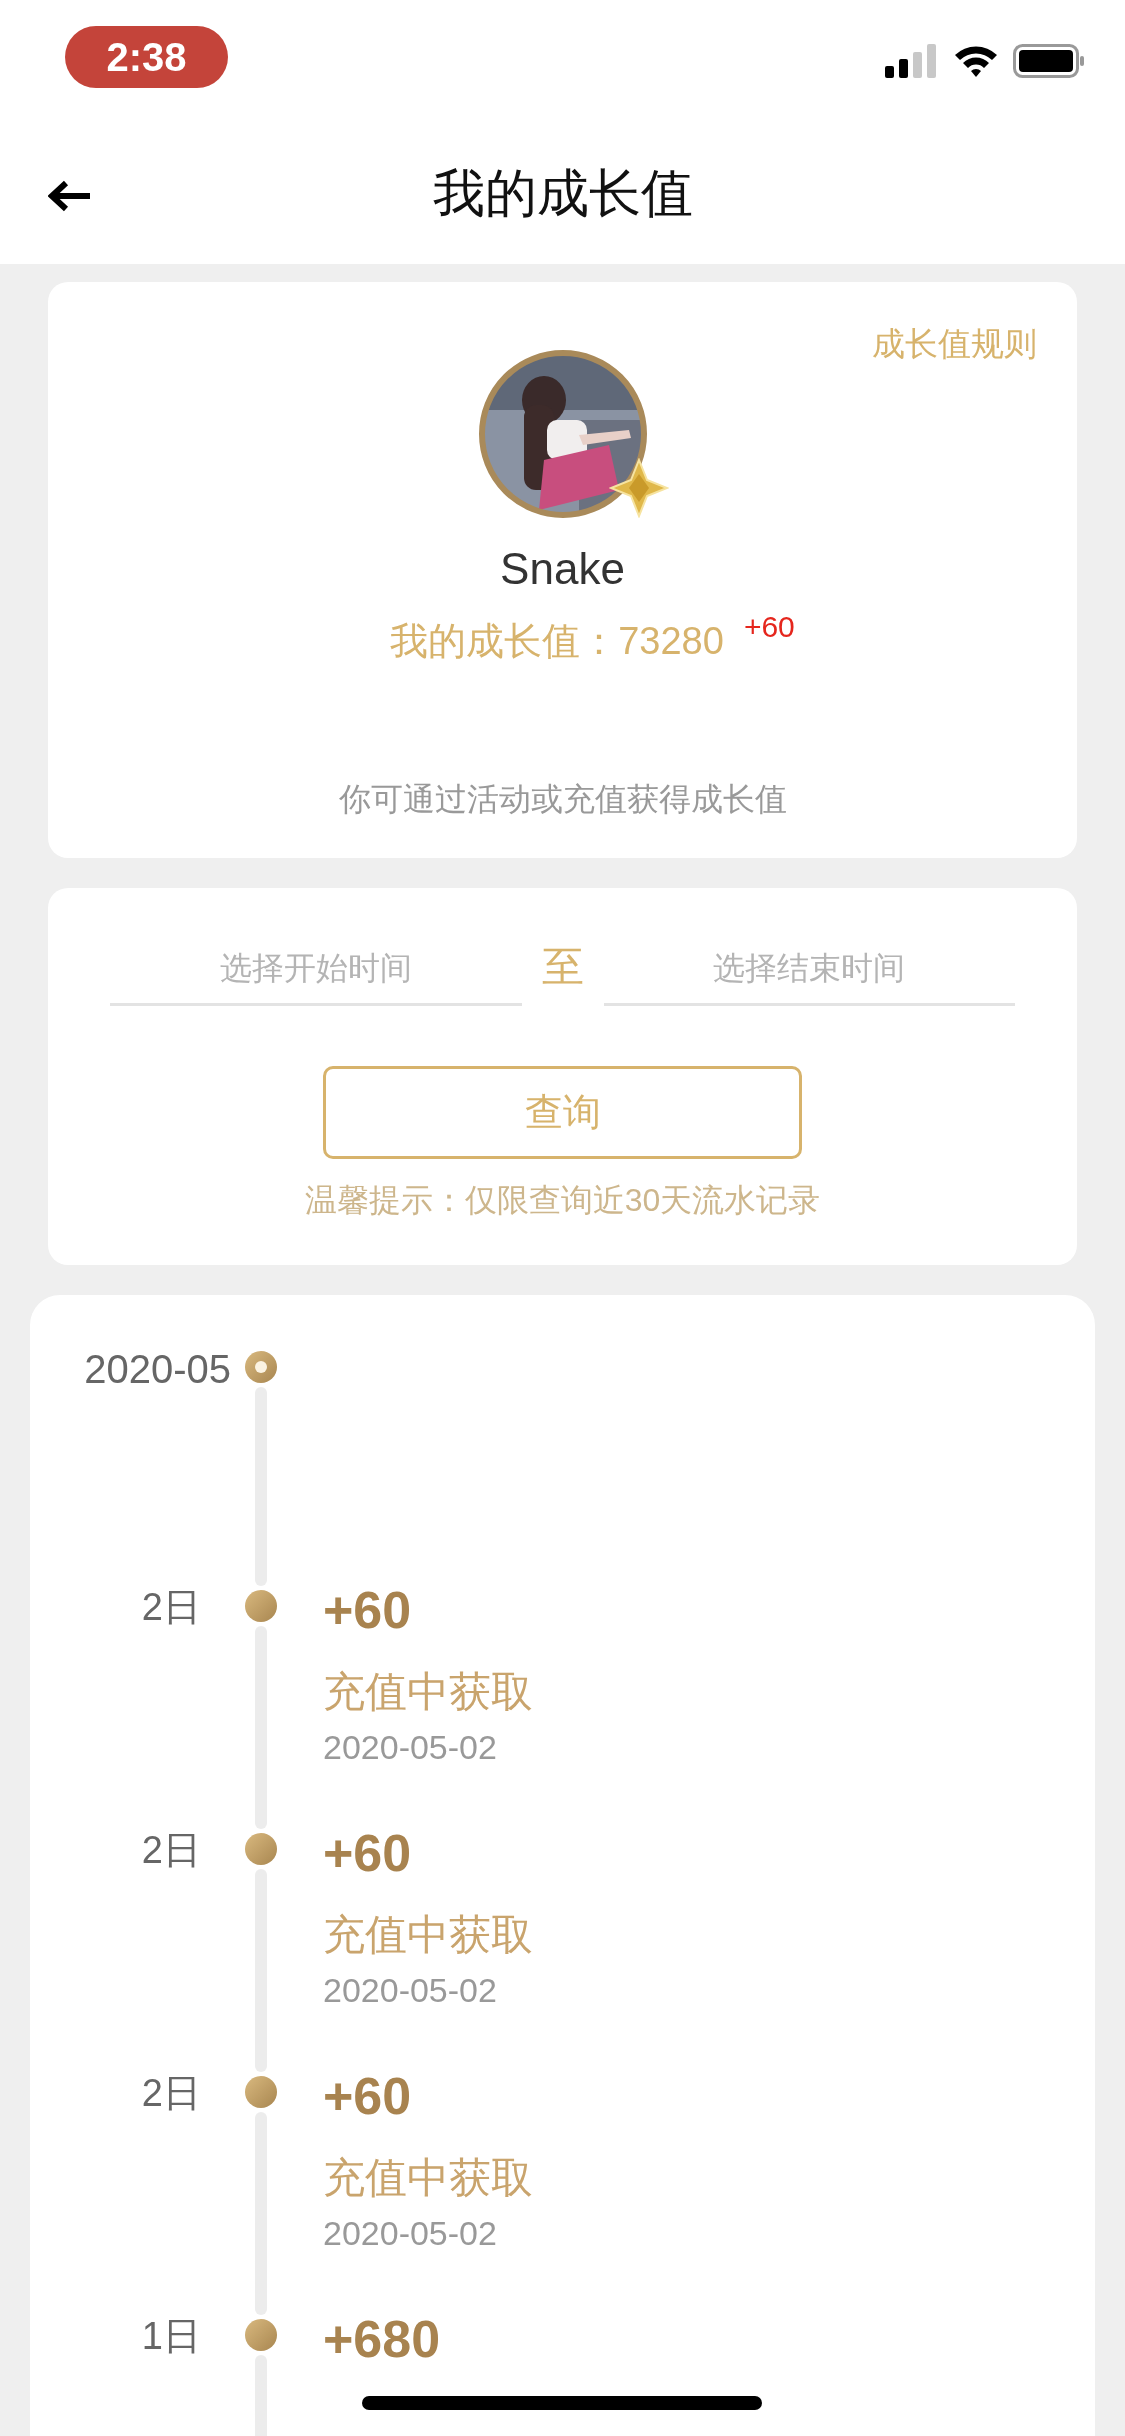 The image size is (1125, 2436). What do you see at coordinates (954, 344) in the screenshot?
I see `rules-link: 成长值规则` at bounding box center [954, 344].